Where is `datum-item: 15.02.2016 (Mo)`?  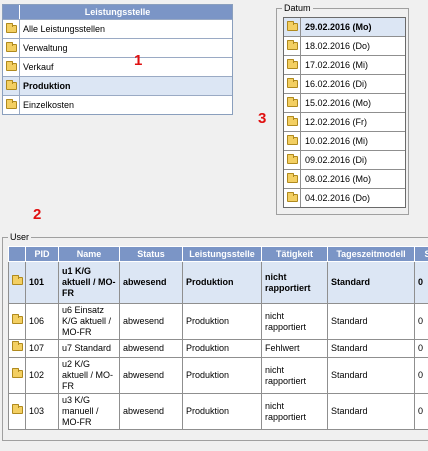 datum-item: 15.02.2016 (Mo) is located at coordinates (344, 103).